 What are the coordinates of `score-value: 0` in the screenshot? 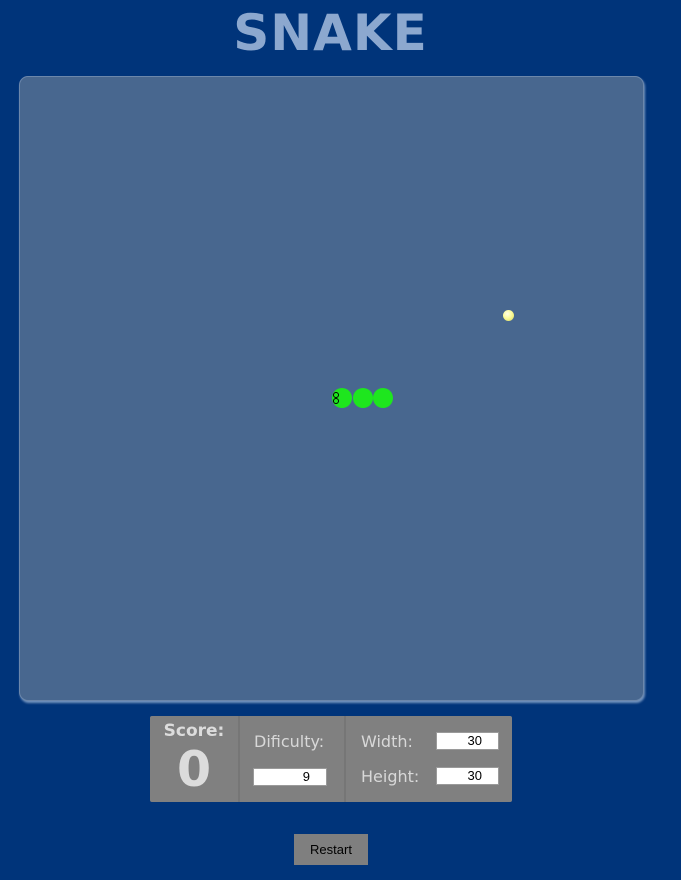 It's located at (194, 769).